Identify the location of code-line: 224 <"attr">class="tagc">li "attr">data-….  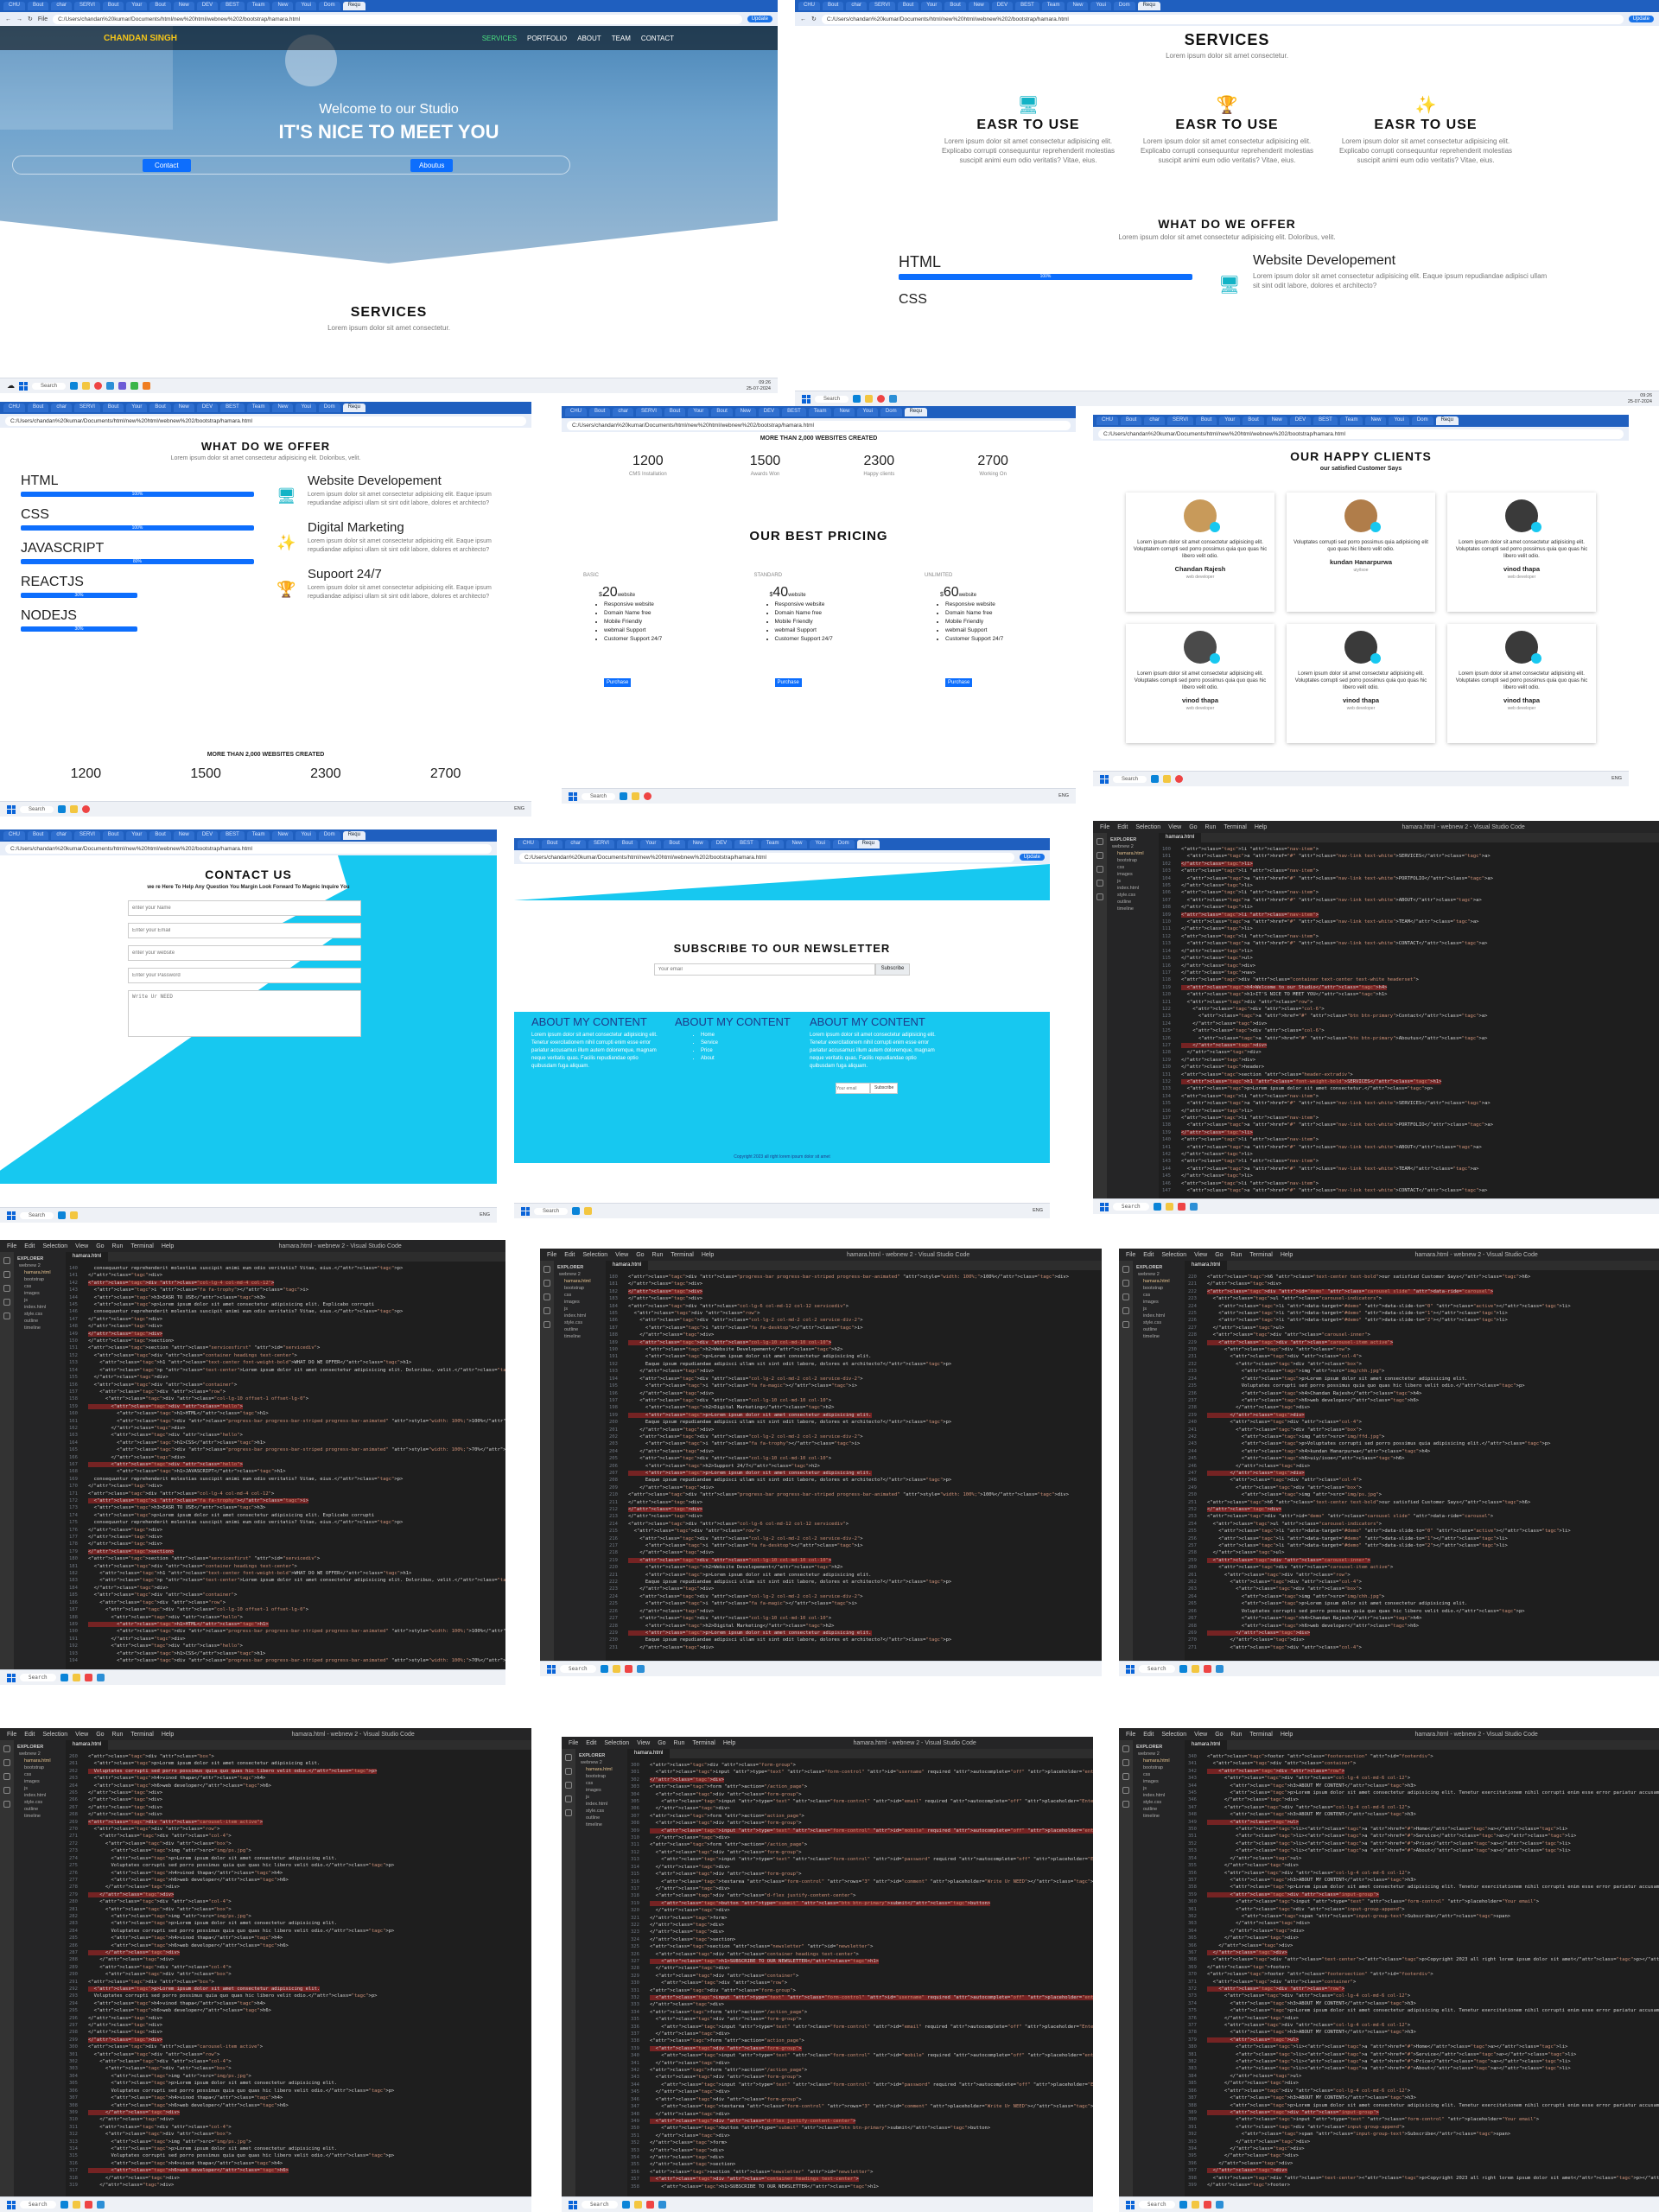
(1422, 1306).